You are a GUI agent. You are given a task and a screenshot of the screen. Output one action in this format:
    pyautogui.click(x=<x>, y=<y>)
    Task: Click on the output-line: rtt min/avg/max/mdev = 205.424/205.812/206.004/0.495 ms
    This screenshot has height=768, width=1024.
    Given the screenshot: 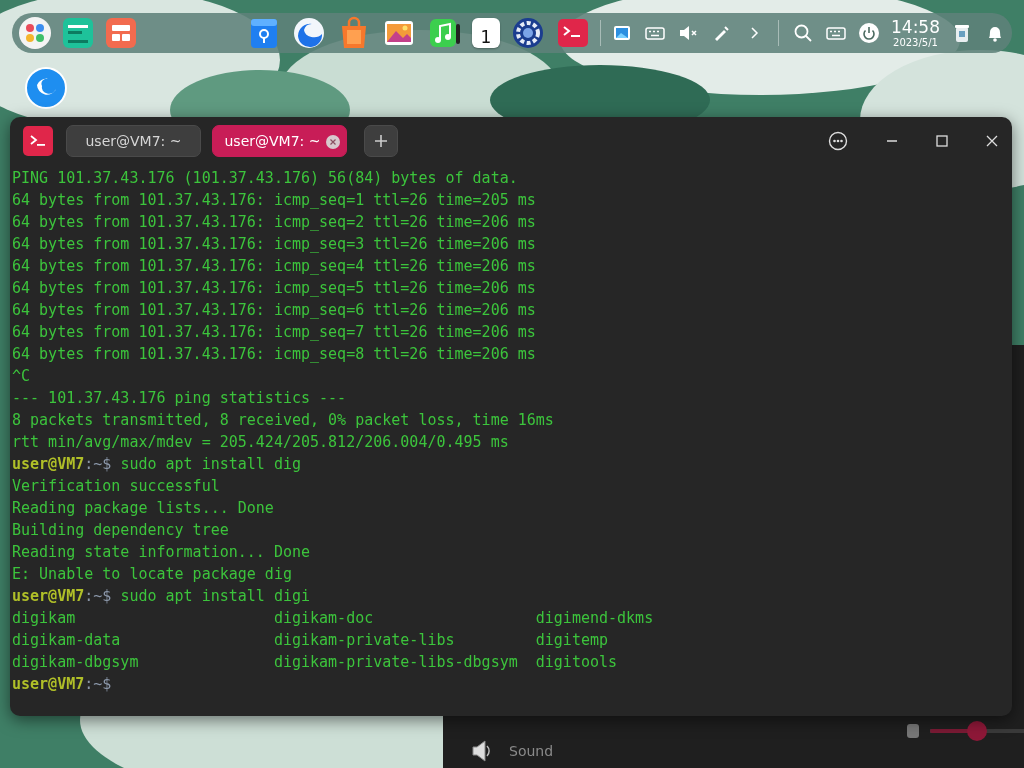 What is the action you would take?
    pyautogui.click(x=260, y=442)
    